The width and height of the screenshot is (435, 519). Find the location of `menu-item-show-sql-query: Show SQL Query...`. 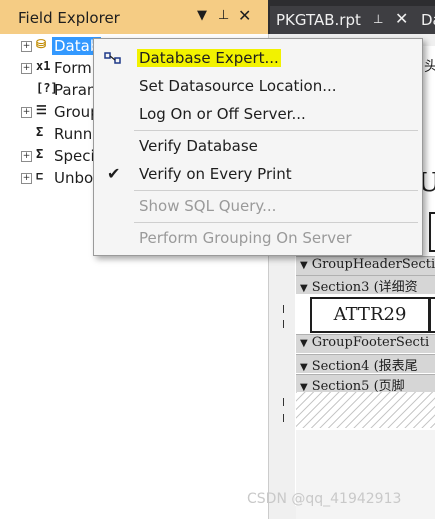

menu-item-show-sql-query: Show SQL Query... is located at coordinates (208, 206).